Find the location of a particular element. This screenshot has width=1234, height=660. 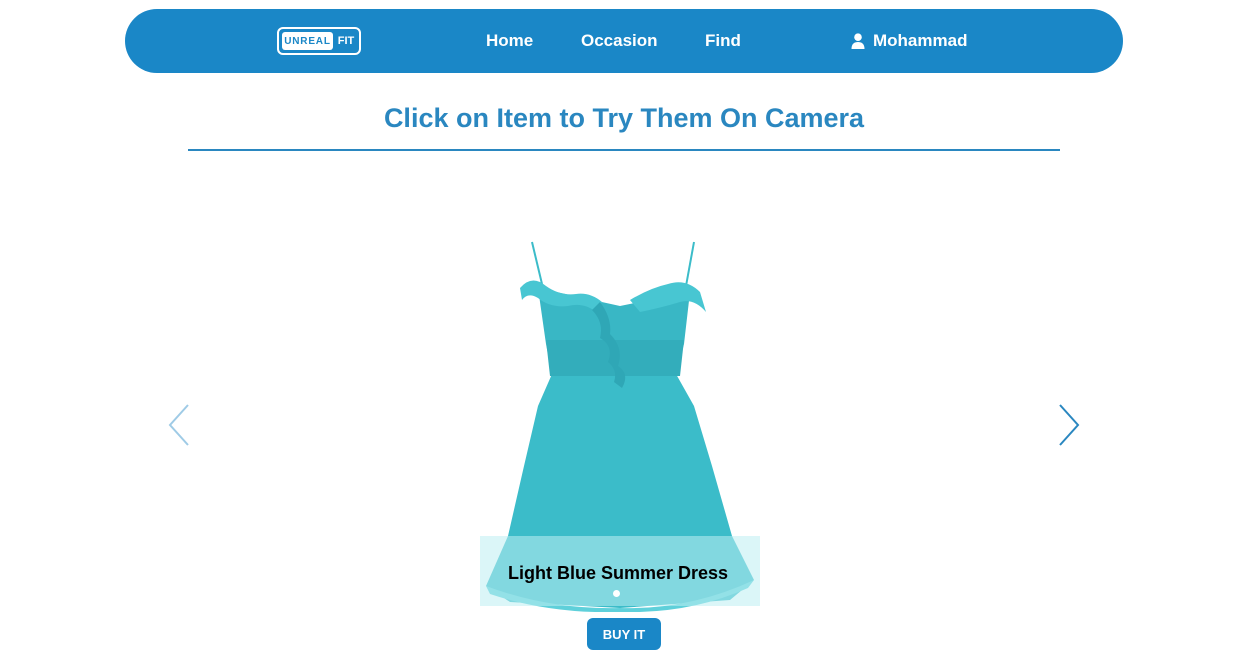

nav-find-link: Find is located at coordinates (723, 41).